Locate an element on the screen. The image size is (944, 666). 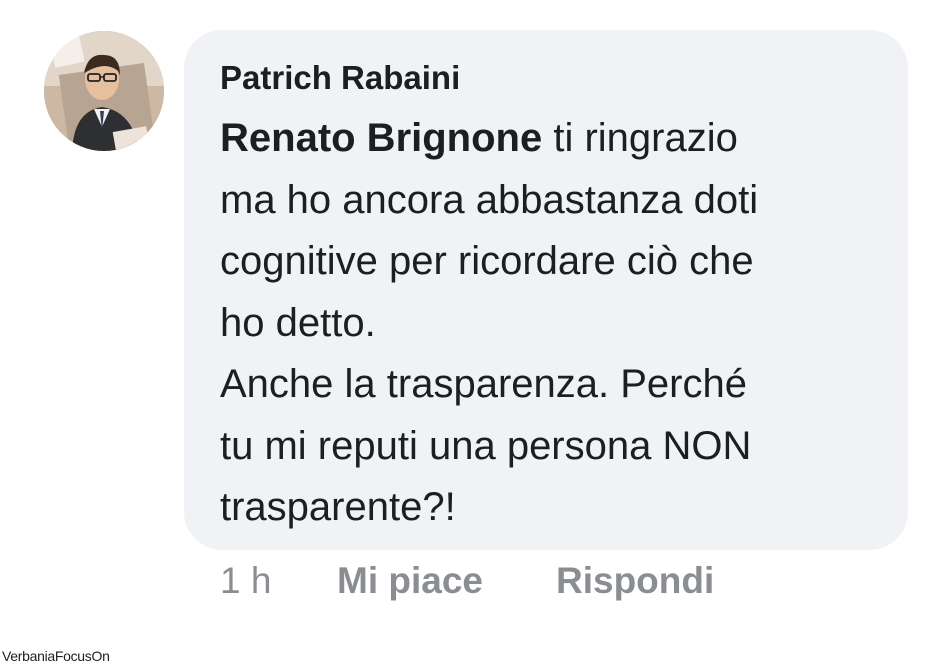
comment-line: trasparente?! is located at coordinates (338, 507).